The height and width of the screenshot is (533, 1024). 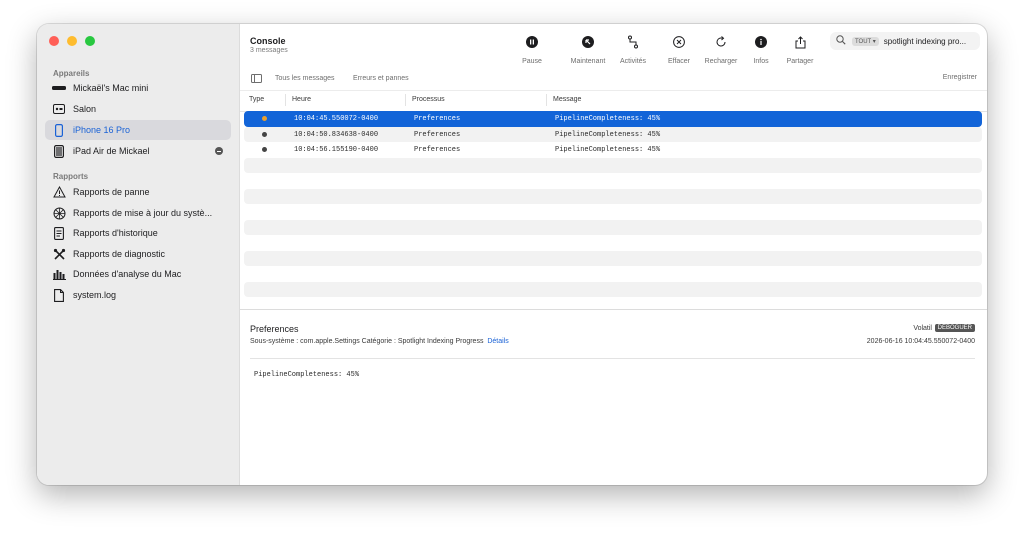 What do you see at coordinates (71, 73) in the screenshot?
I see `devices-header: Appareils` at bounding box center [71, 73].